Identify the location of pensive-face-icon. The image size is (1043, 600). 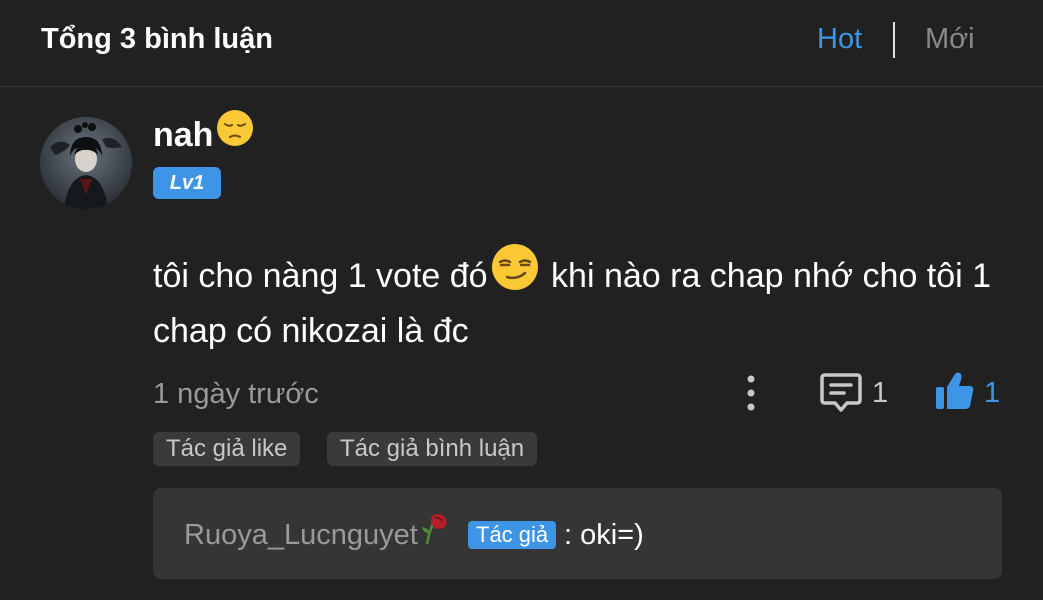
(235, 133).